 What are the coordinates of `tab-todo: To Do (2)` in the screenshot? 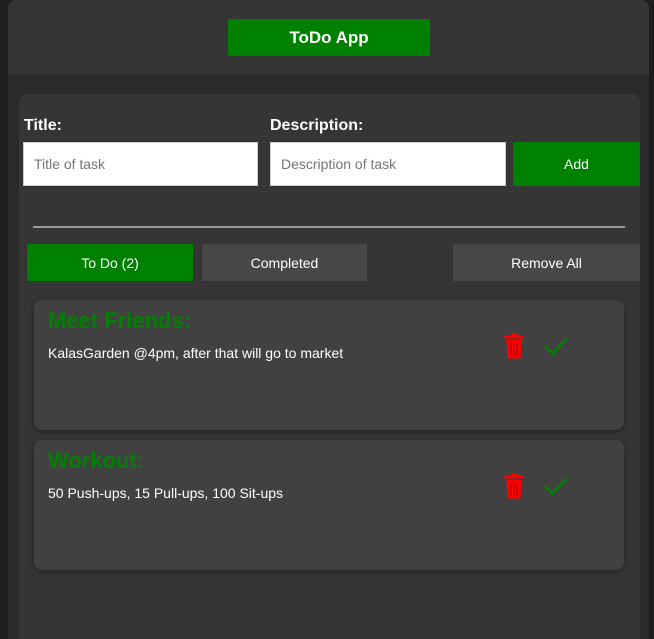 It's located at (110, 262).